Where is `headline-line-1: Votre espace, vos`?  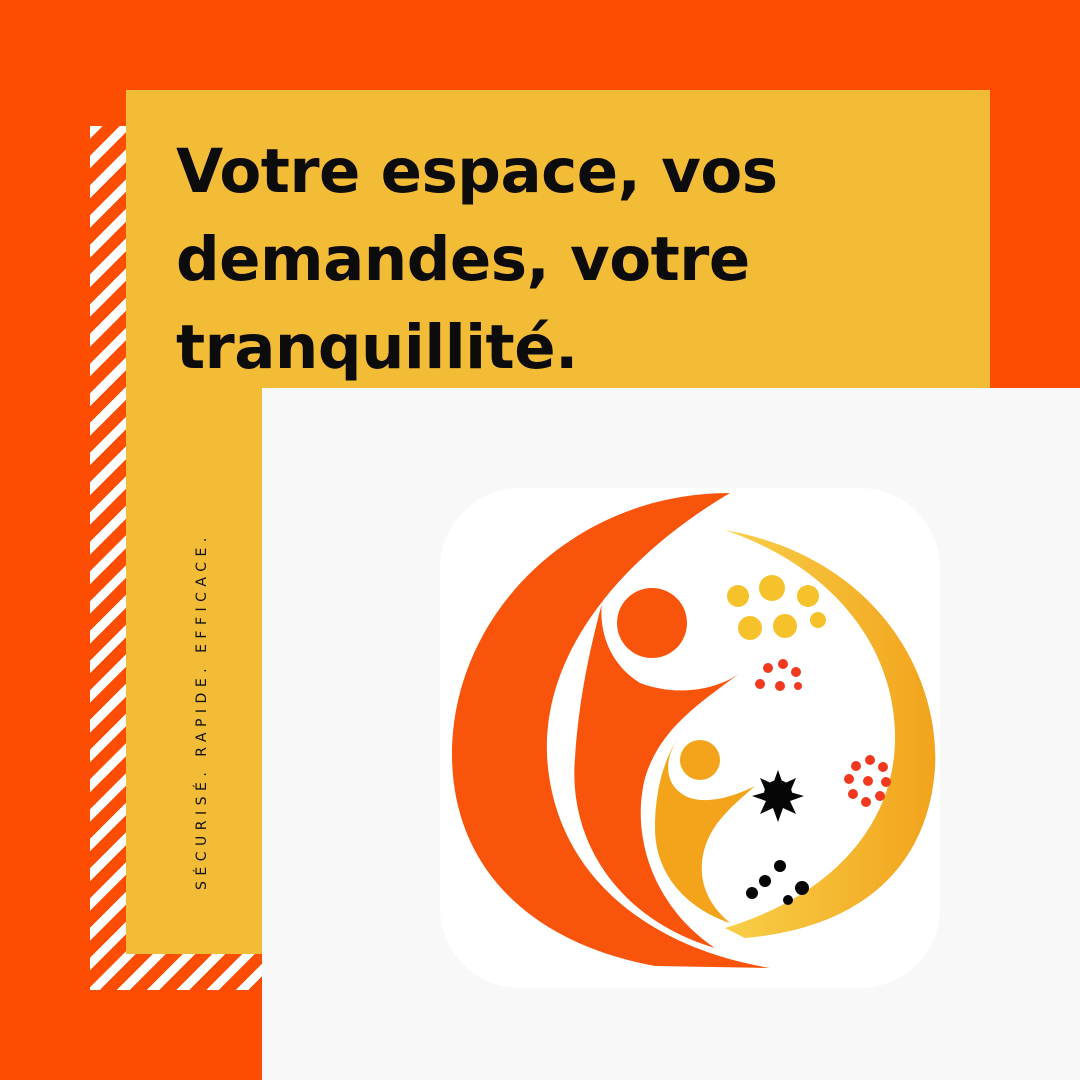 headline-line-1: Votre espace, vos is located at coordinates (477, 171).